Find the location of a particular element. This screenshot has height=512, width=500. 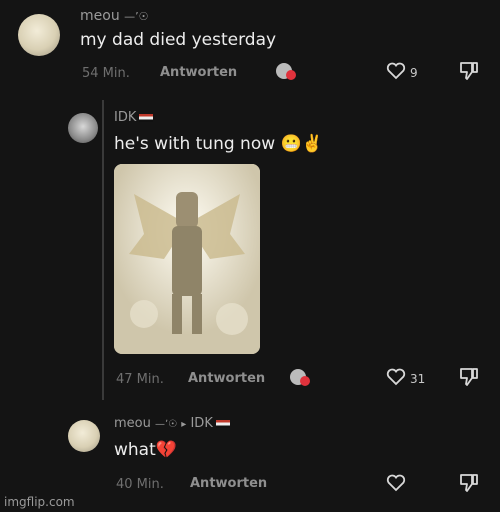

attached-image is located at coordinates (187, 259).